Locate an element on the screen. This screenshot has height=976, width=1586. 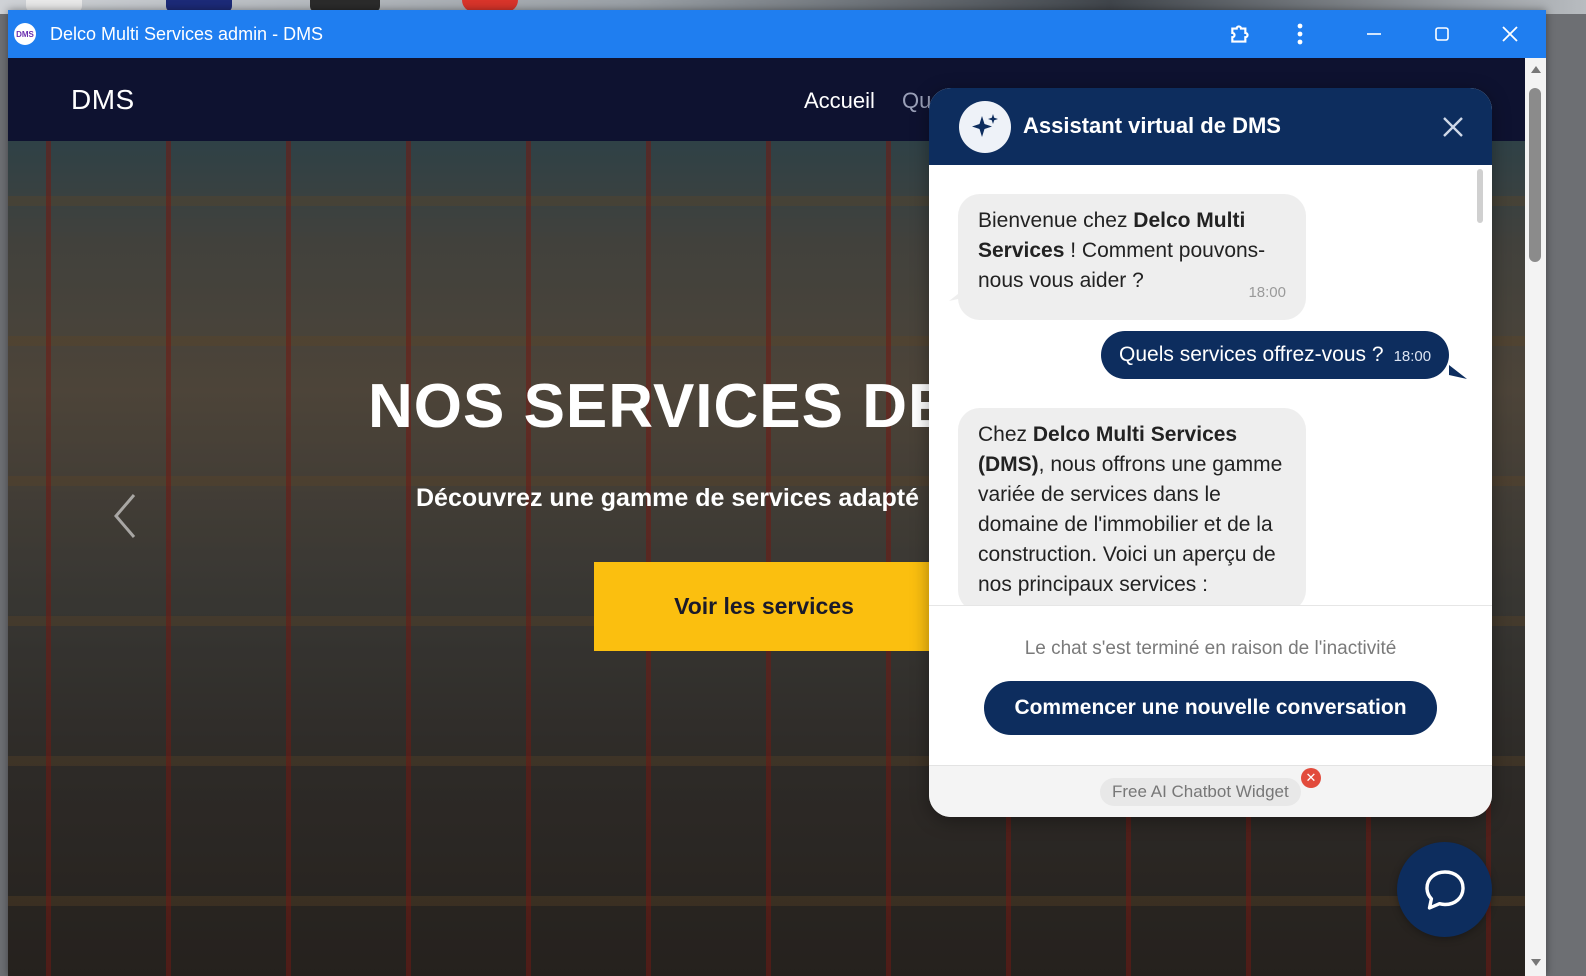
chevron-left-icon is located at coordinates (126, 516).